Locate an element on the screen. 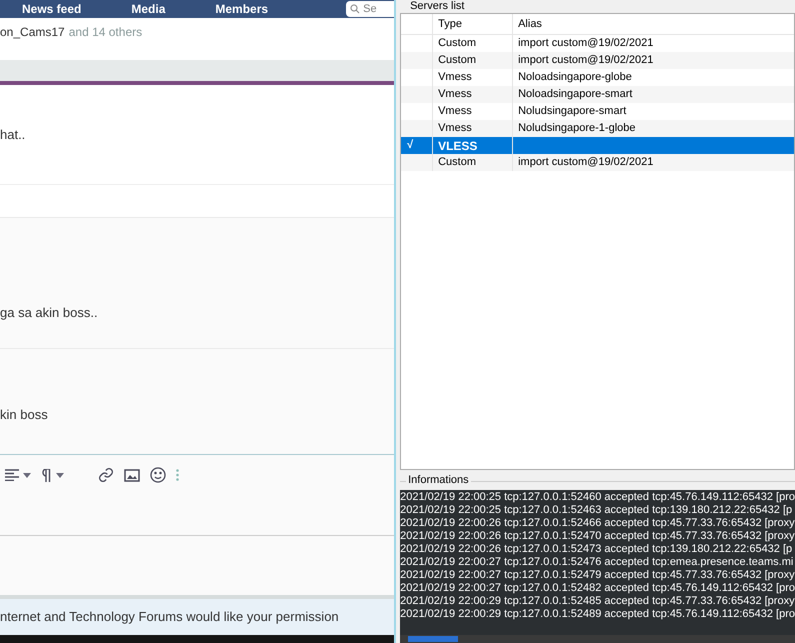 This screenshot has width=795, height=643. search-icon is located at coordinates (355, 9).